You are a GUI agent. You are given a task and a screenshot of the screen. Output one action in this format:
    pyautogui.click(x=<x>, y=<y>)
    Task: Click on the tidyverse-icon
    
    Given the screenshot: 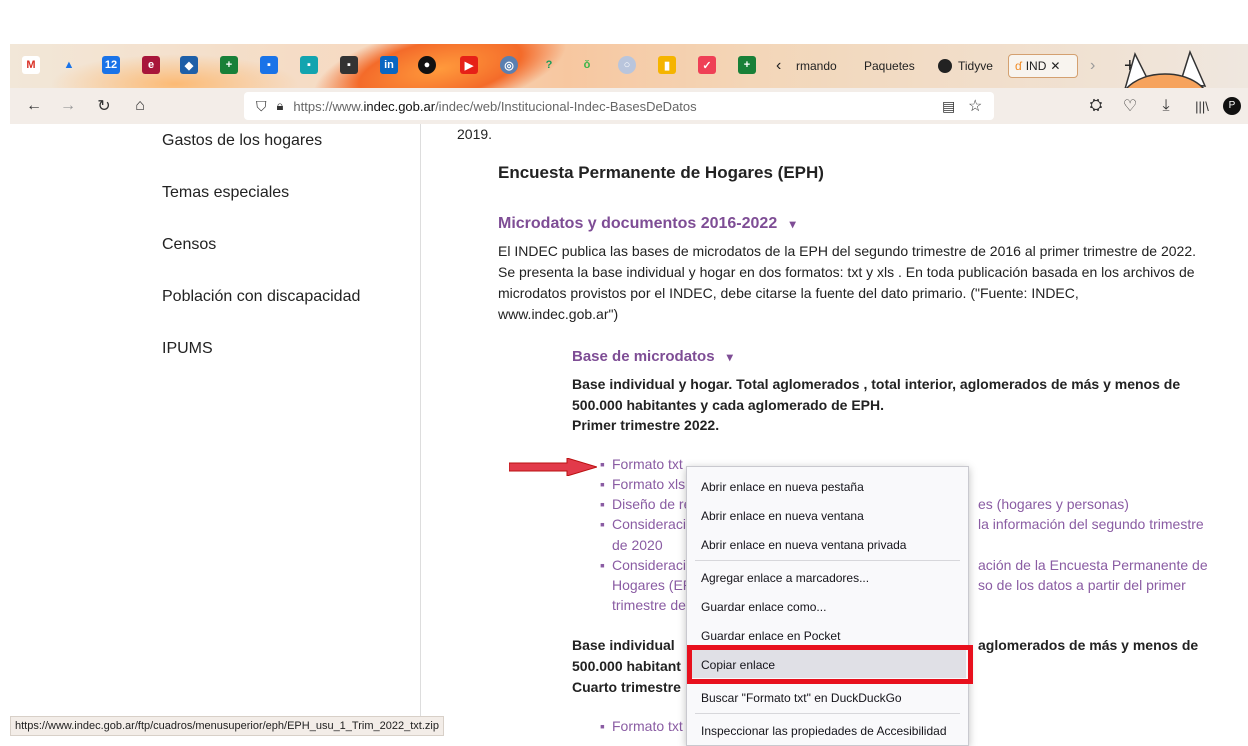 What is the action you would take?
    pyautogui.click(x=945, y=66)
    